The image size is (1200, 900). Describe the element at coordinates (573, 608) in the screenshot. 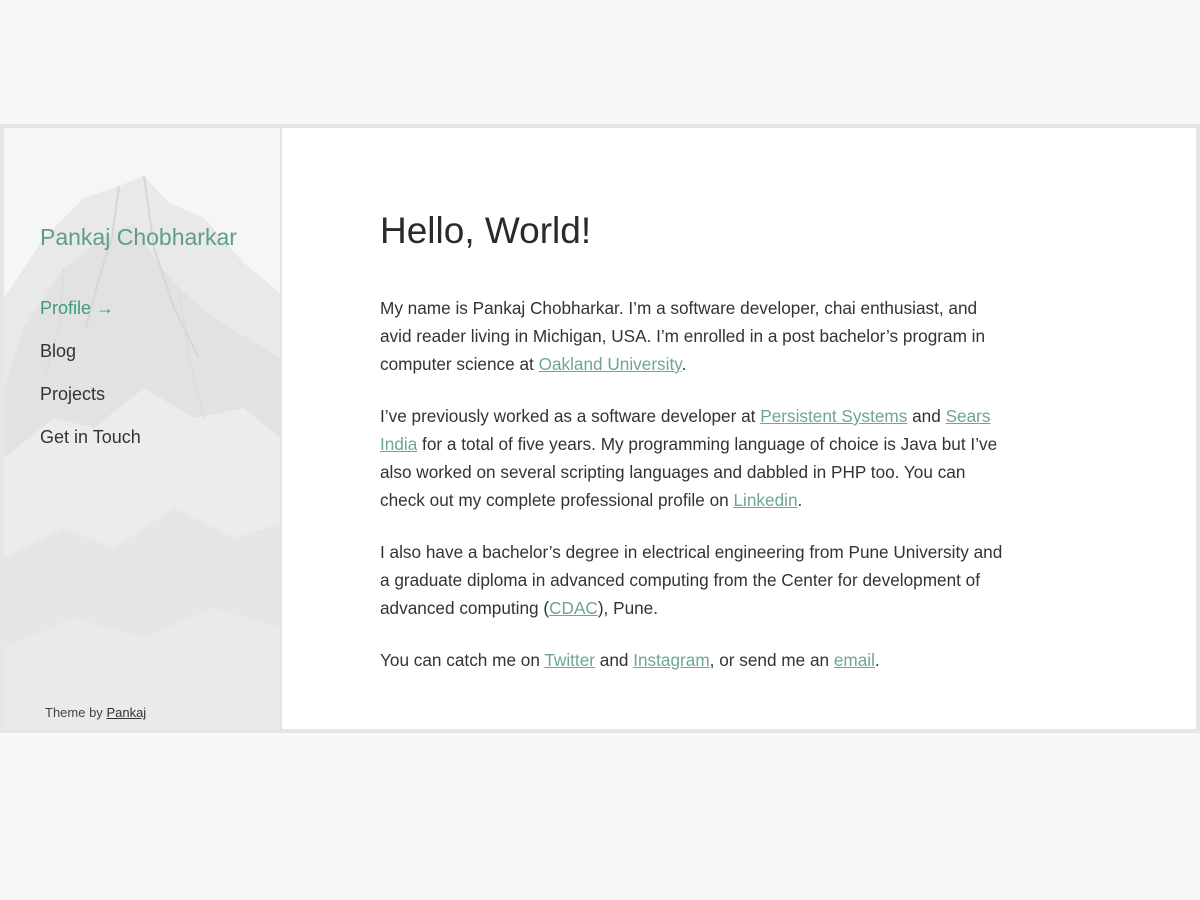

I see `cdac-link: CDAC` at that location.